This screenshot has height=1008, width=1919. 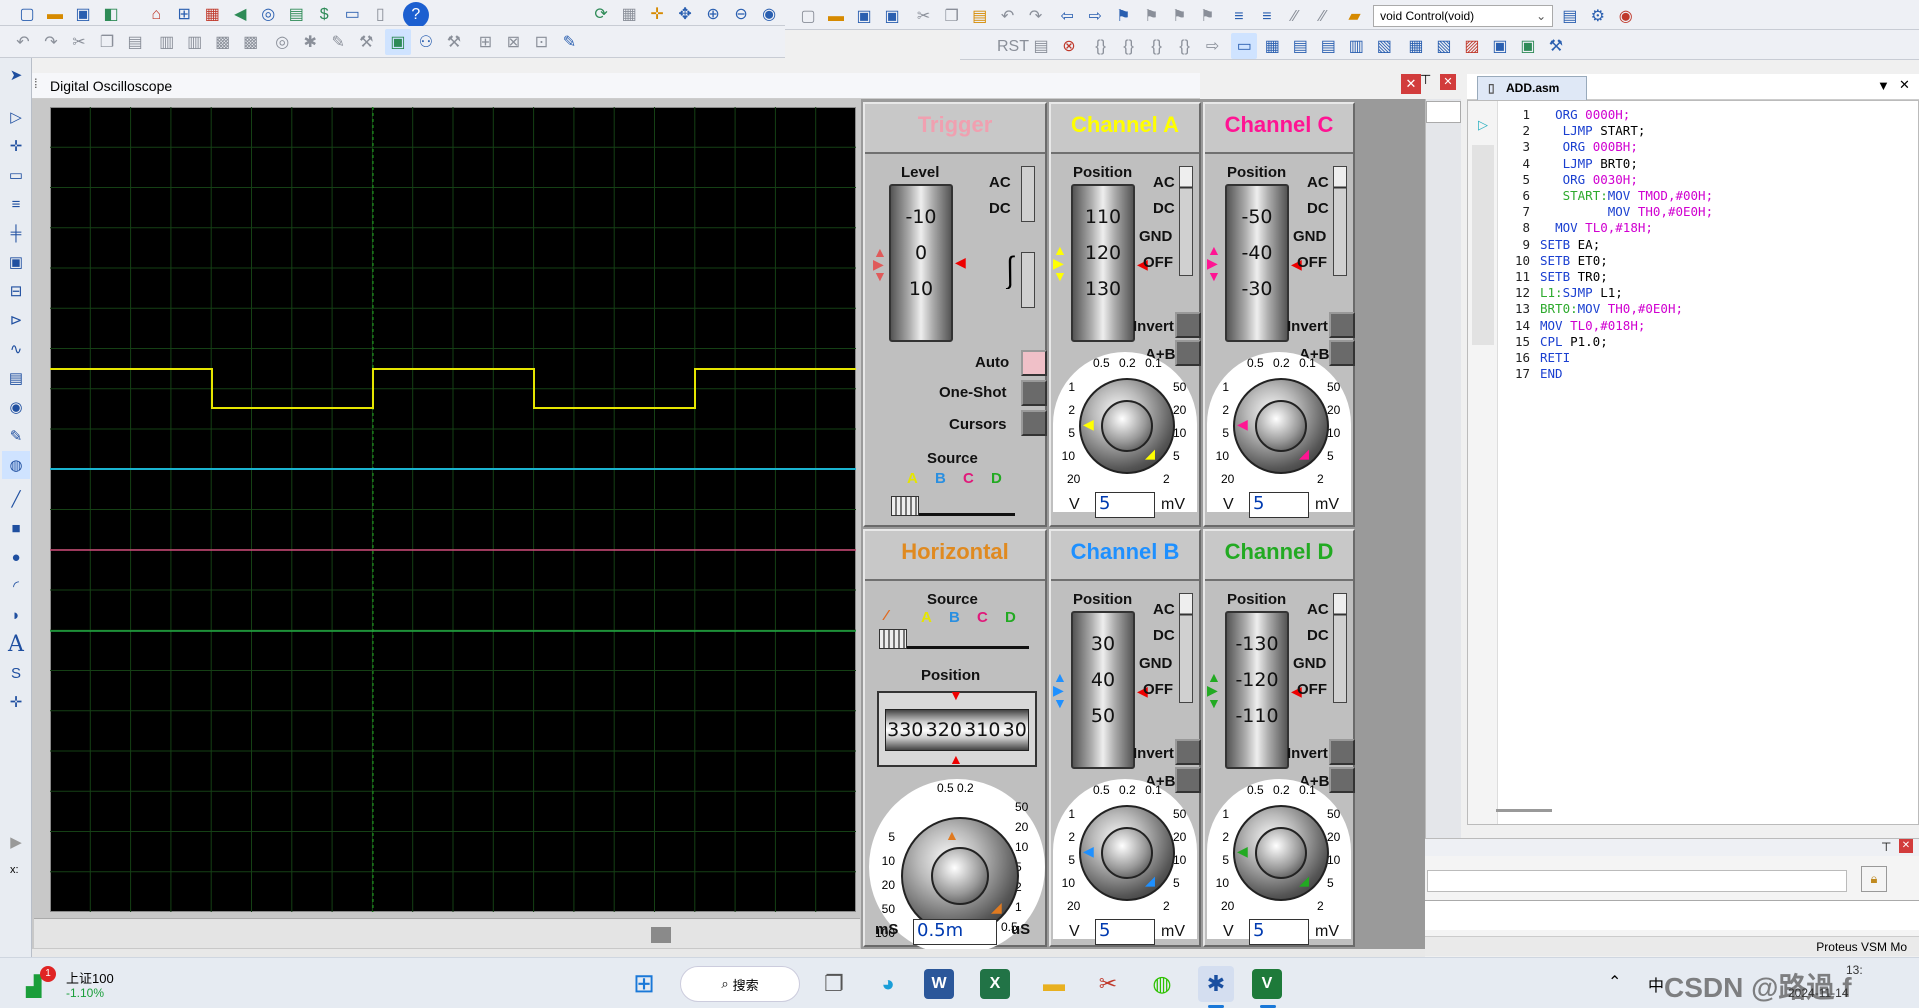 What do you see at coordinates (1127, 426) in the screenshot?
I see `channel-a-volts-knob: ◀ ◢` at bounding box center [1127, 426].